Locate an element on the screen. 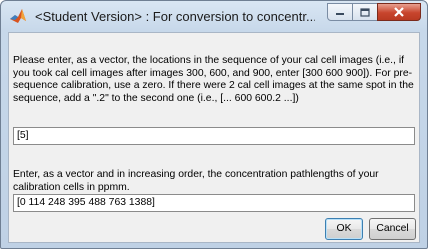 The image size is (430, 251). maximize-icon is located at coordinates (365, 12).